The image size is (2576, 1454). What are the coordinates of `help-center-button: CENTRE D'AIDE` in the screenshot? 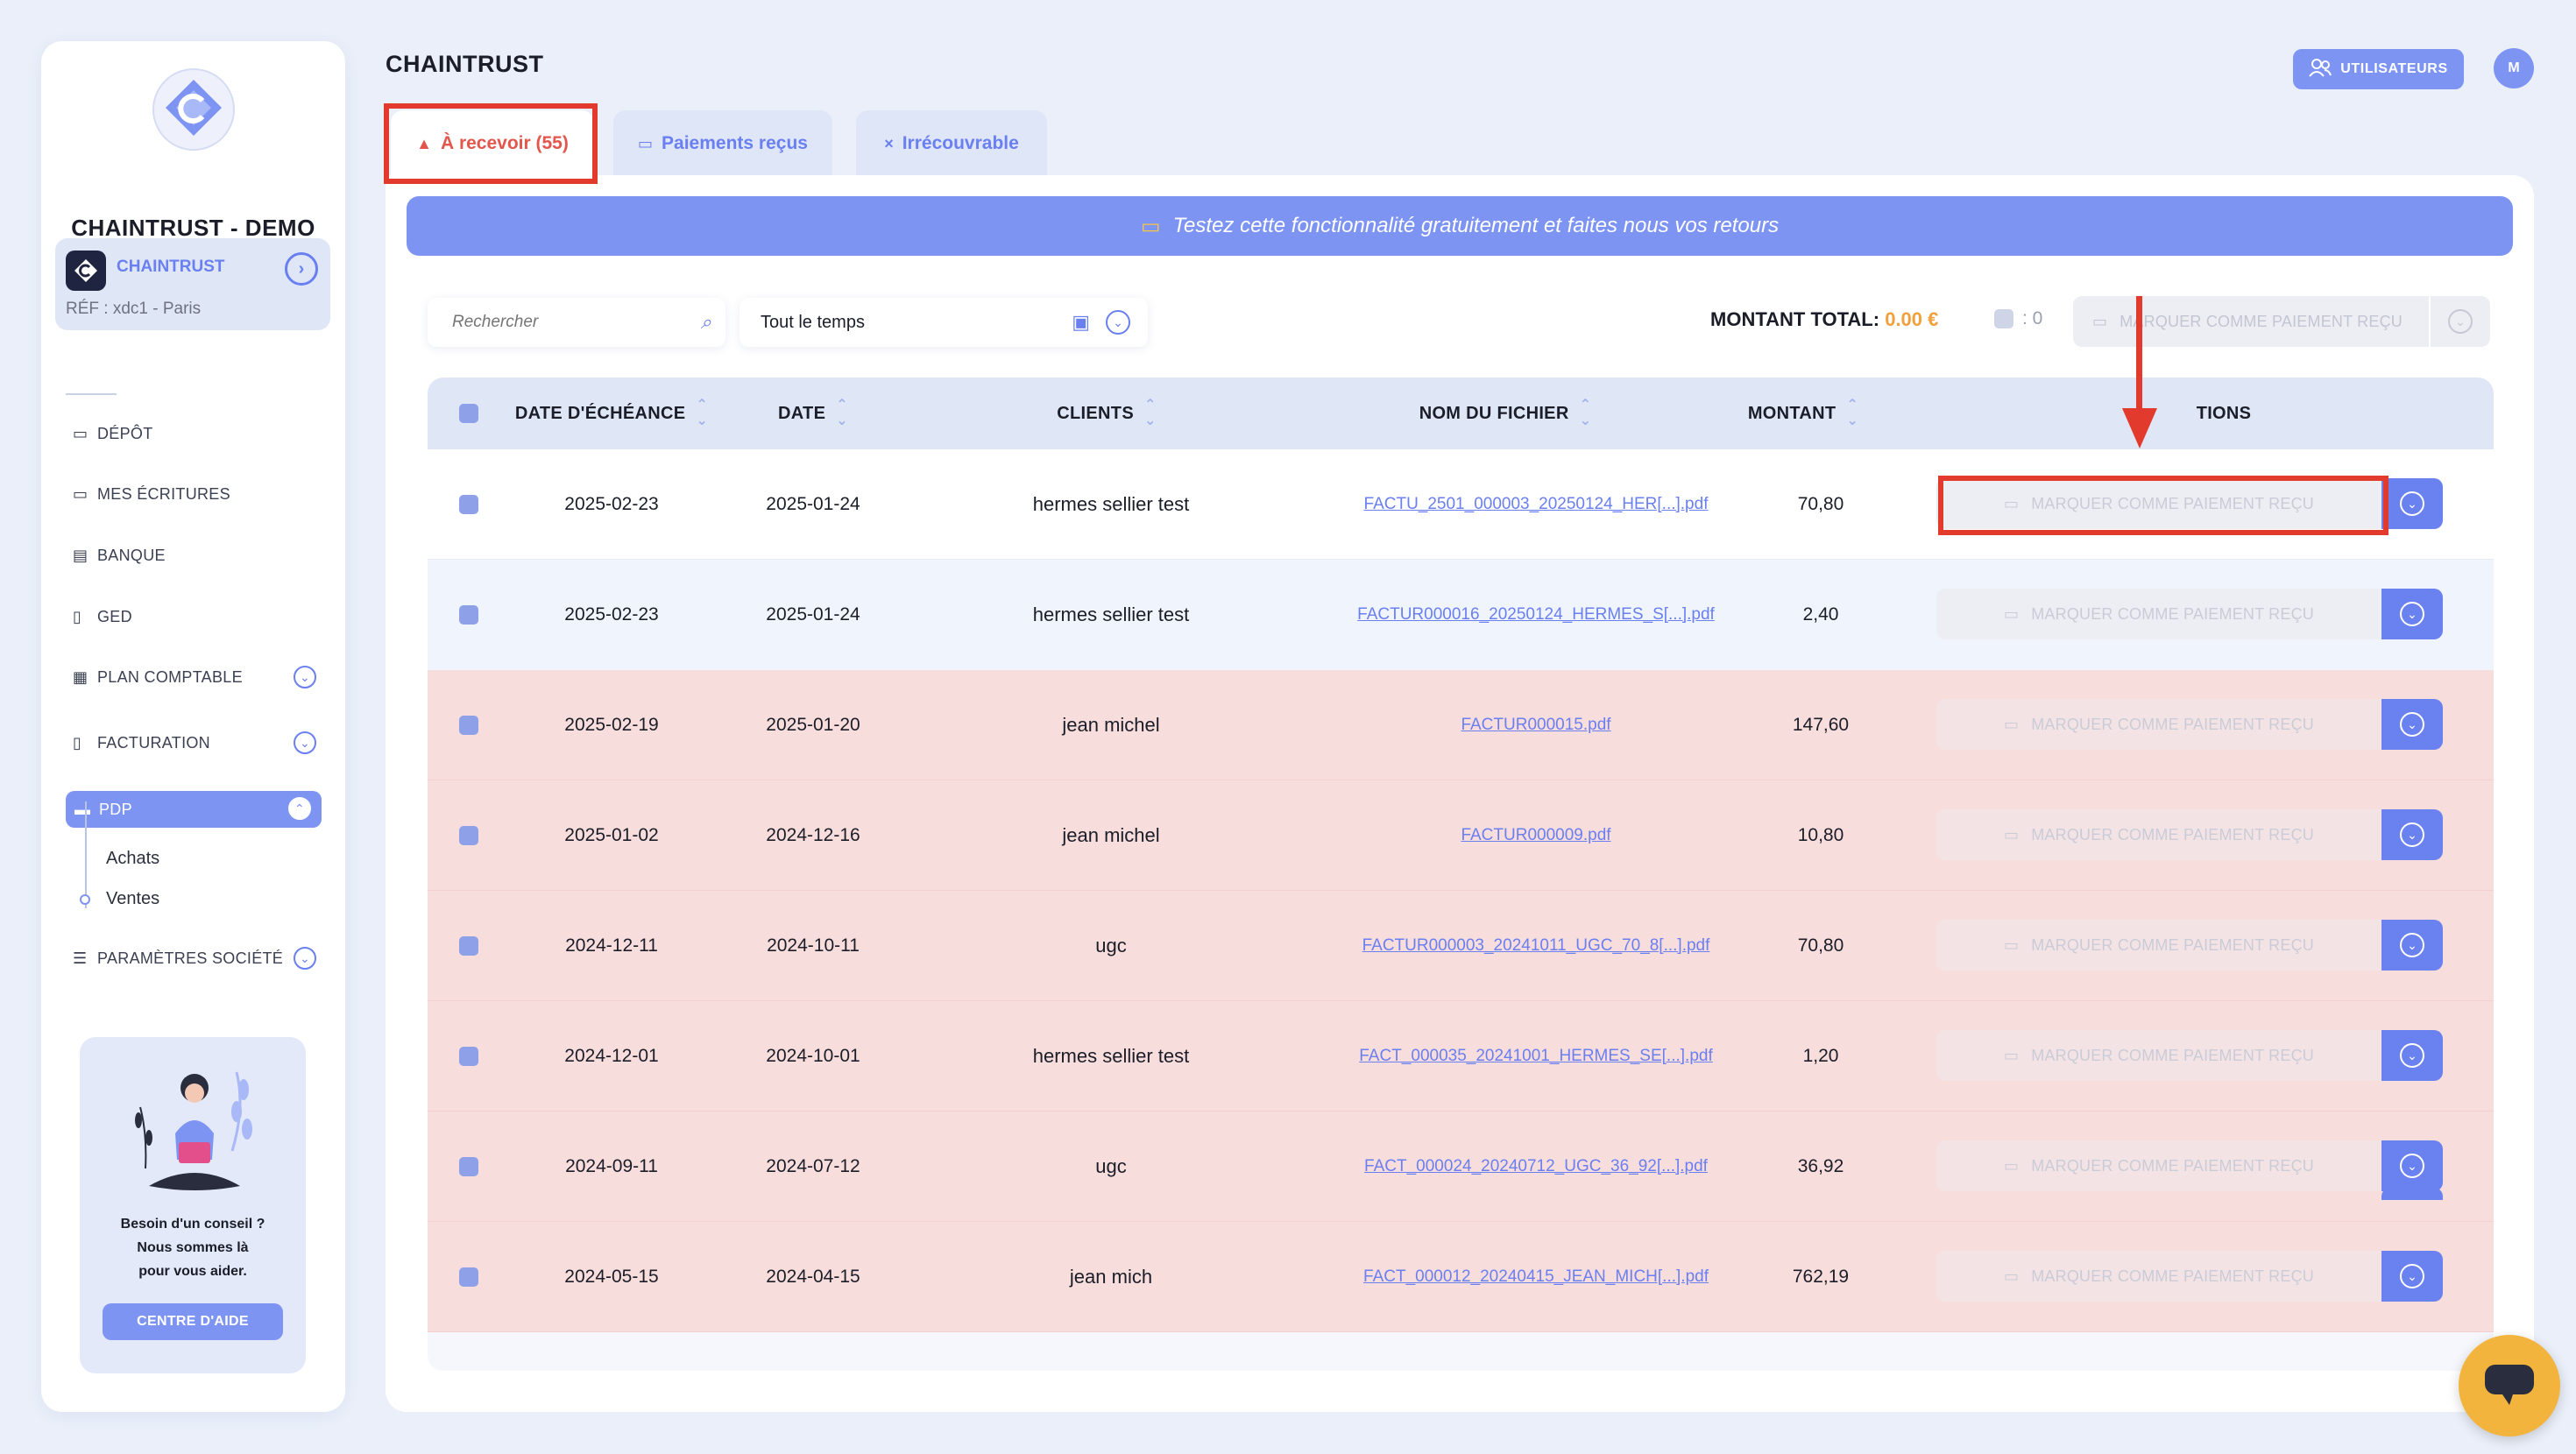 It's located at (193, 1321).